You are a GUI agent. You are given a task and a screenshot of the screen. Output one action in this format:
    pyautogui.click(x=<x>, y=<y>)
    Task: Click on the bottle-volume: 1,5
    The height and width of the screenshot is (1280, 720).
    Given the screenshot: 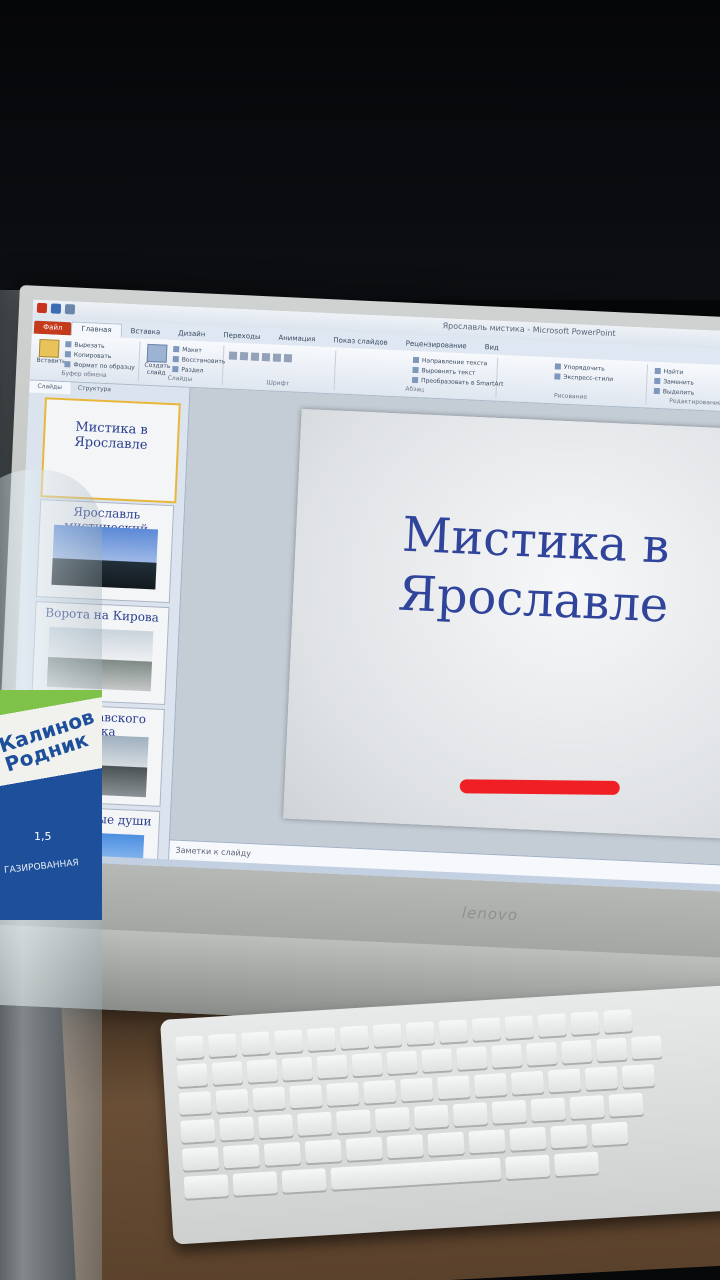 What is the action you would take?
    pyautogui.click(x=43, y=836)
    